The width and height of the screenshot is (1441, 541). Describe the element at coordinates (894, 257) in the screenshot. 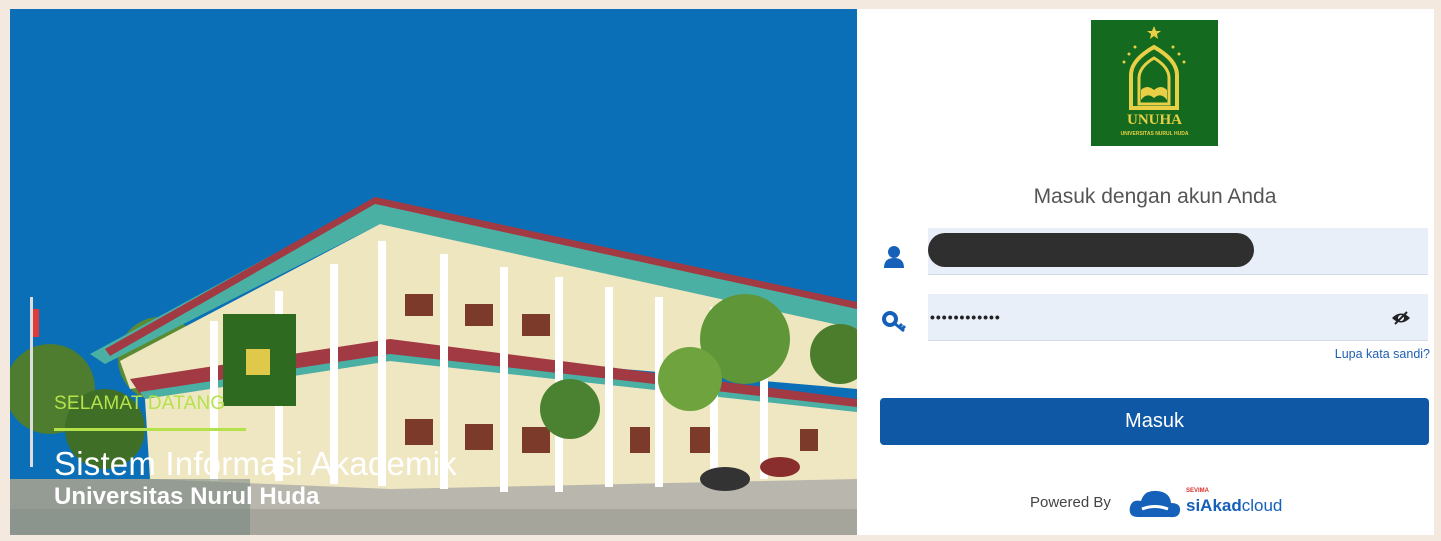

I see `user-icon` at that location.